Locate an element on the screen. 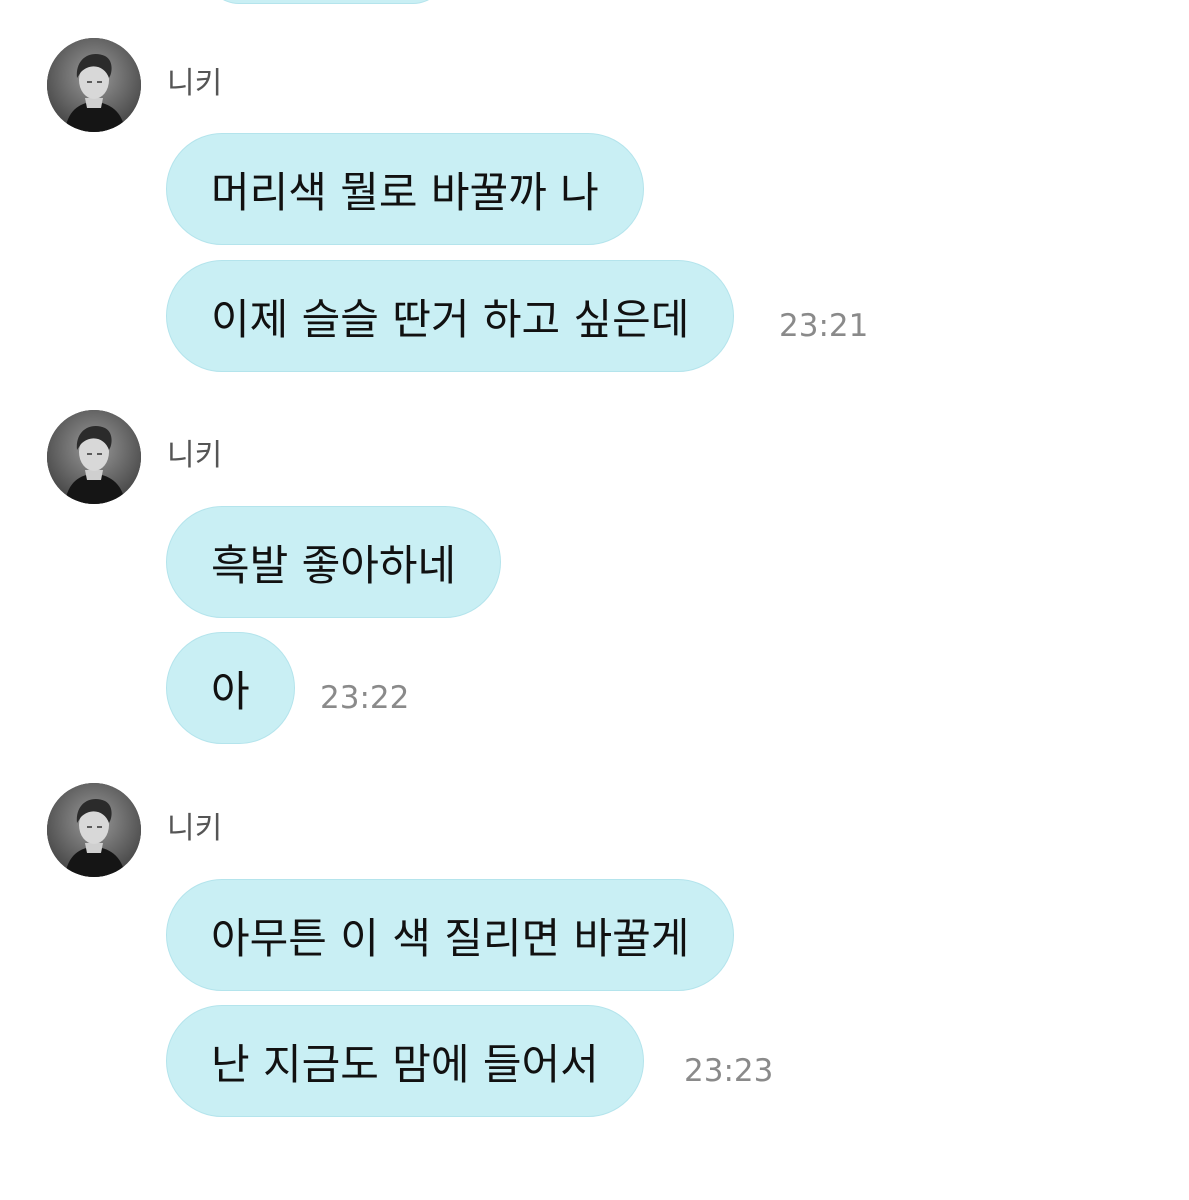 The height and width of the screenshot is (1200, 1189). message-time: 23:21 is located at coordinates (824, 326).